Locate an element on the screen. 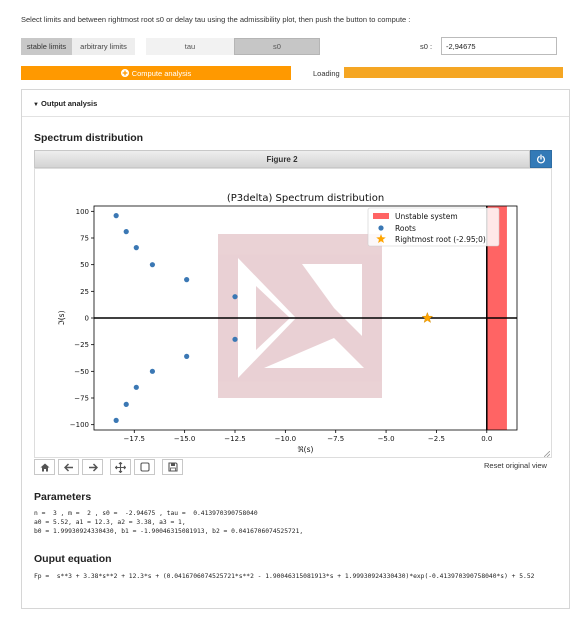  output-analysis-toggle: ▼ Output analysis is located at coordinates (65, 103).